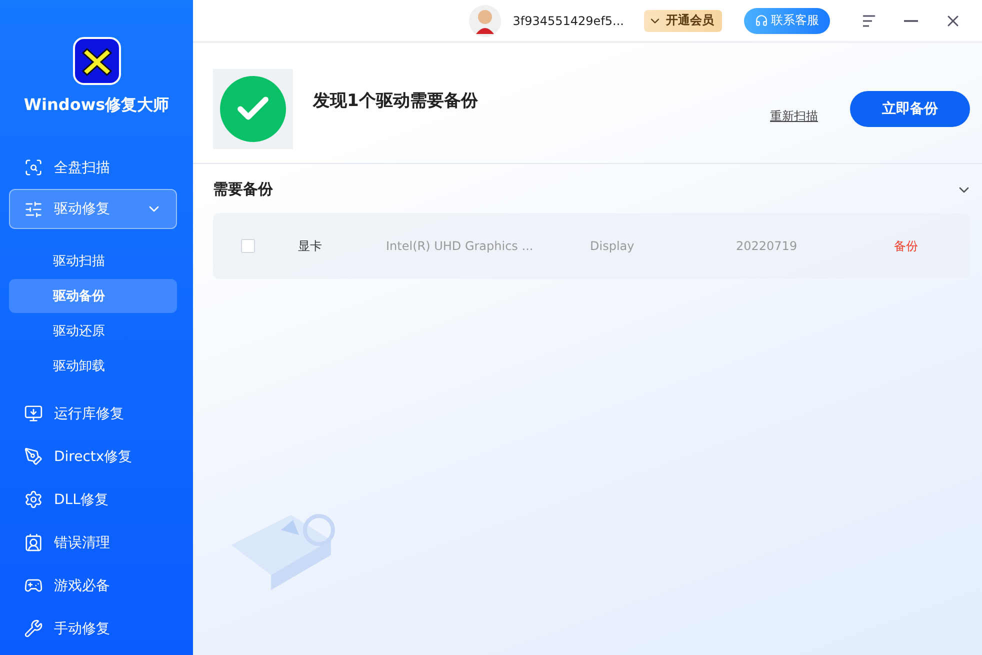  Describe the element at coordinates (93, 296) in the screenshot. I see `sidebar-subitem: 驱动备份` at that location.